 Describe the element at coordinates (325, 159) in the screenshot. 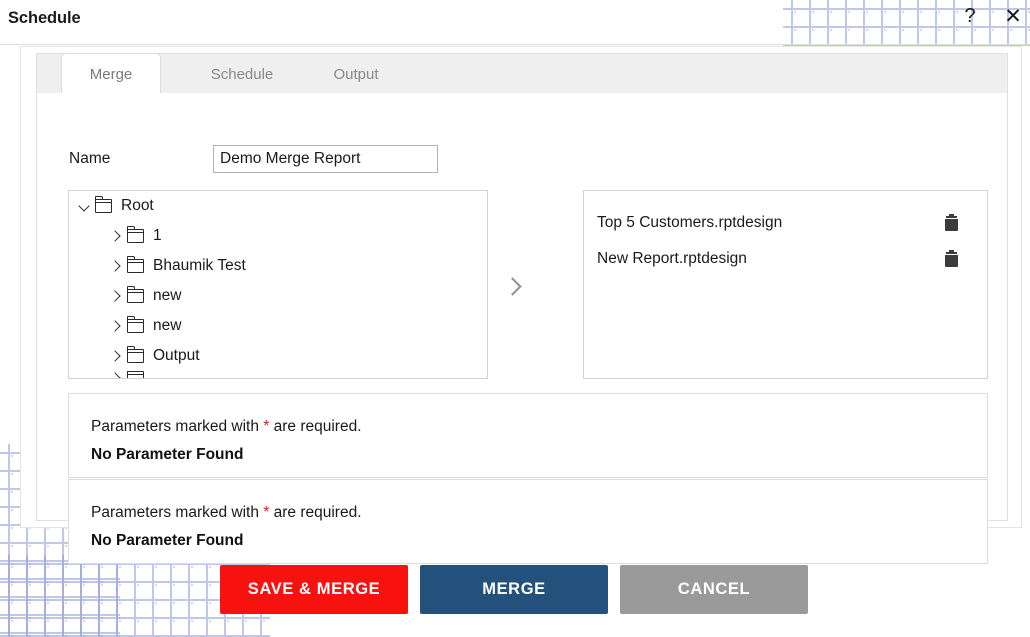

I see `name-input` at that location.